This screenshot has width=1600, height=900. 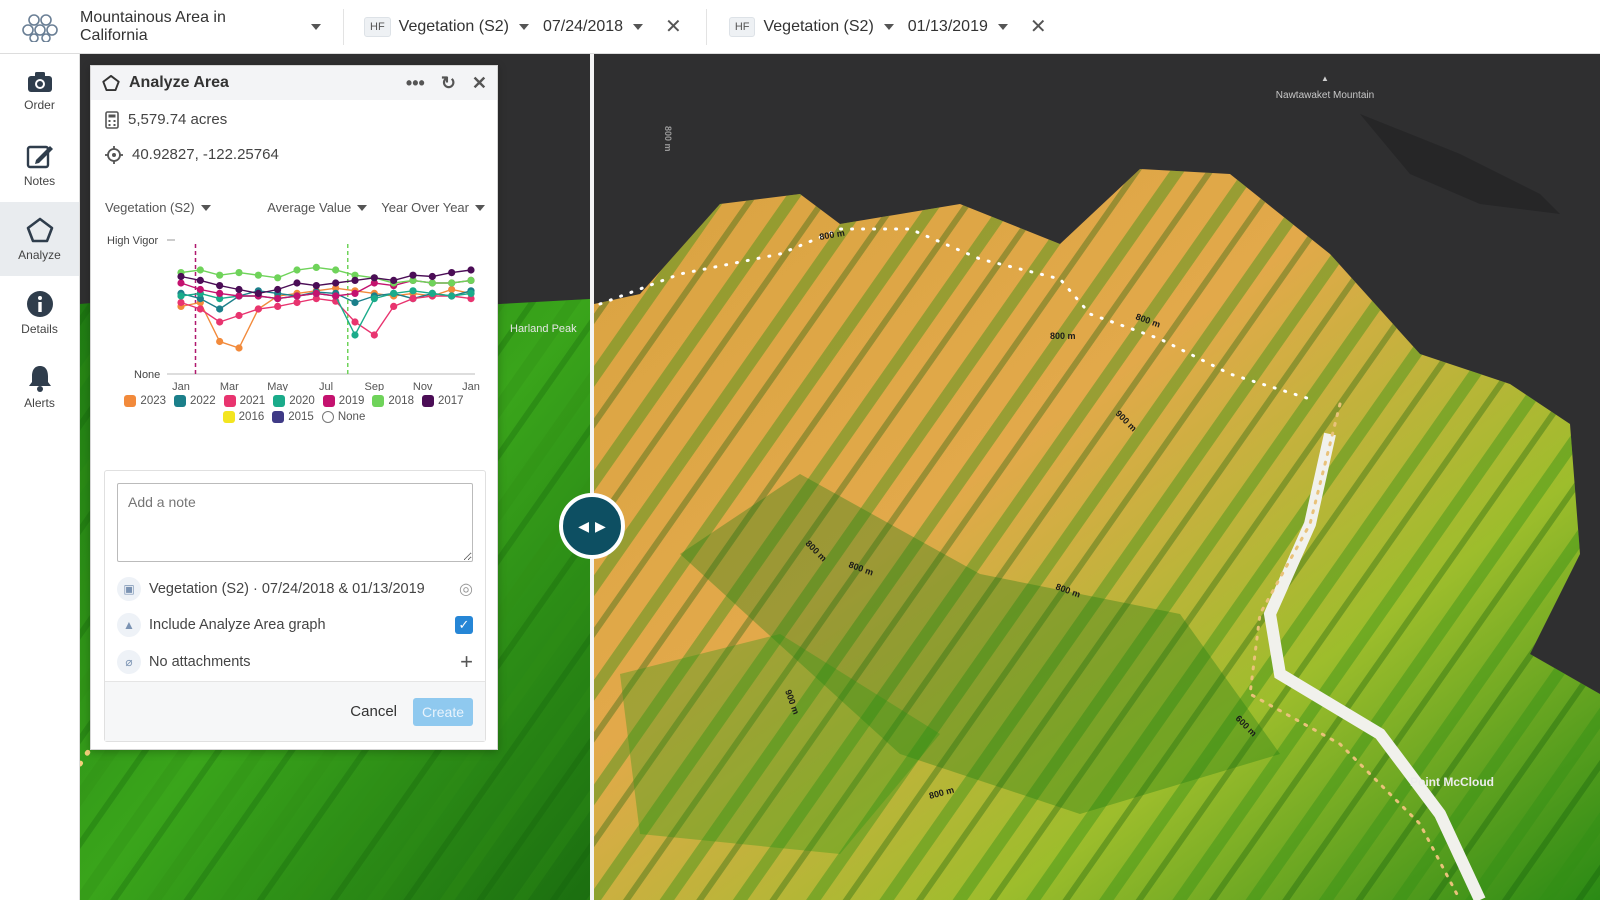 What do you see at coordinates (158, 207) in the screenshot?
I see `layer-dropdown: Vegetation (S2)` at bounding box center [158, 207].